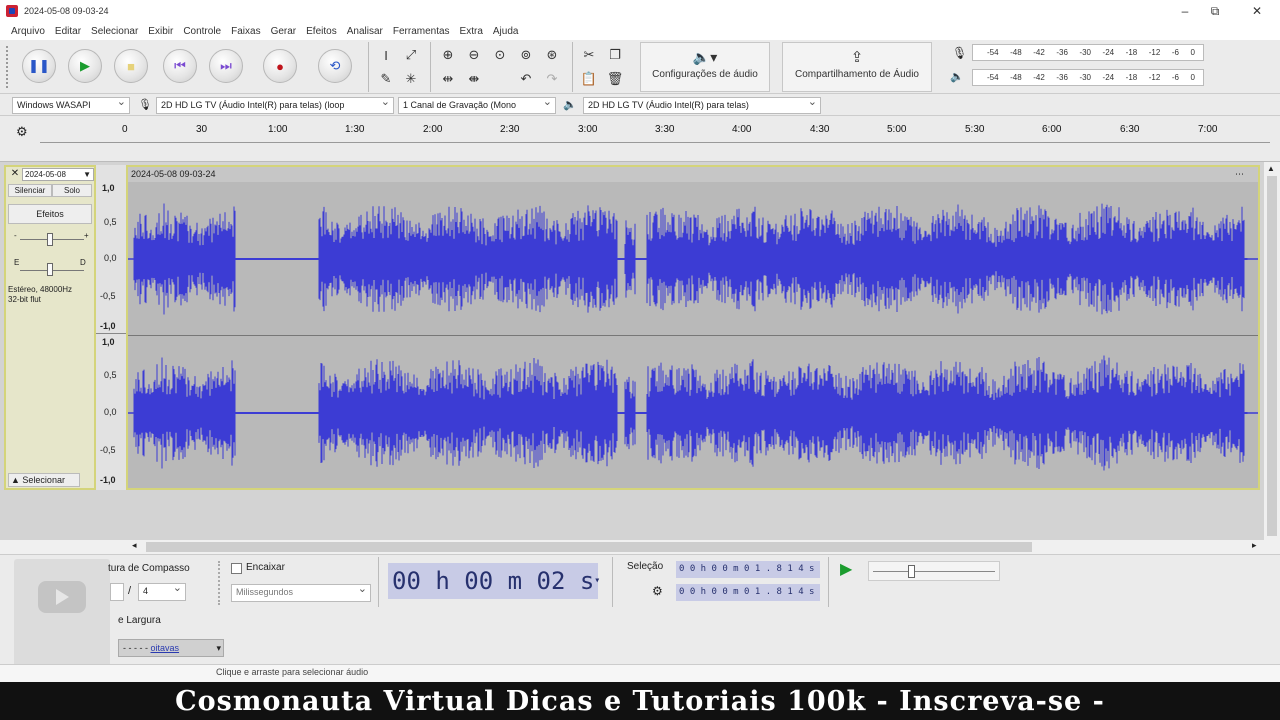 The height and width of the screenshot is (720, 1280). What do you see at coordinates (857, 67) in the screenshot?
I see `share-audio-button: ⇪ Compartilhamento de Áudio` at bounding box center [857, 67].